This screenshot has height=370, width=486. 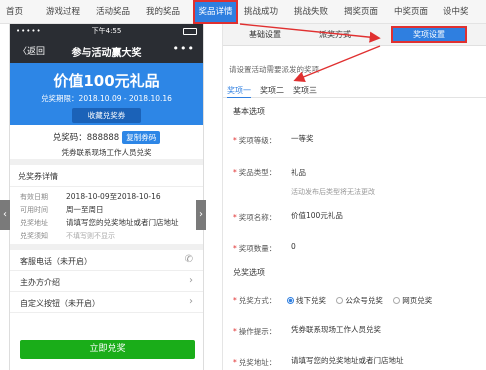 What do you see at coordinates (106, 81) in the screenshot?
I see `prize-title: 价值100元礼品` at bounding box center [106, 81].